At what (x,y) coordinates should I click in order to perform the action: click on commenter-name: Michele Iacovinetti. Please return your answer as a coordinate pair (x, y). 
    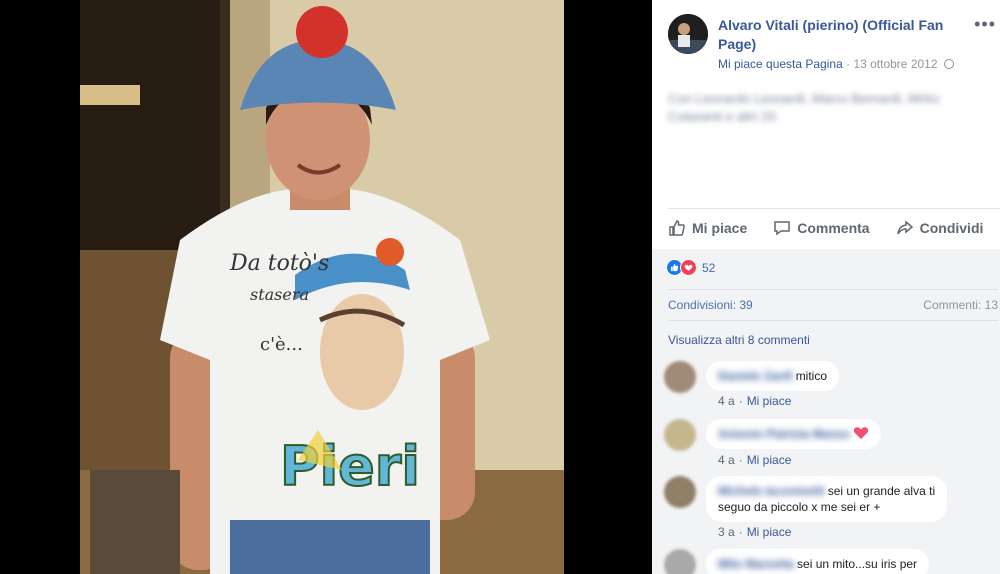
    Looking at the image, I should click on (771, 491).